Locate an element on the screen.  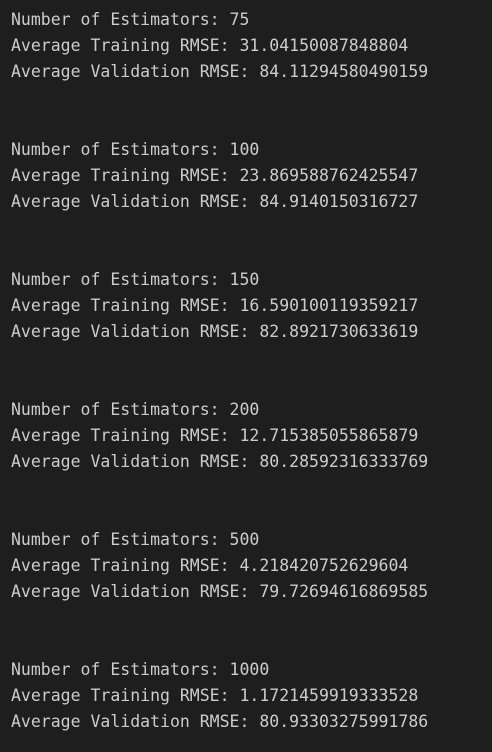
estimators-line: Number of Estimators: 200 is located at coordinates (135, 409).